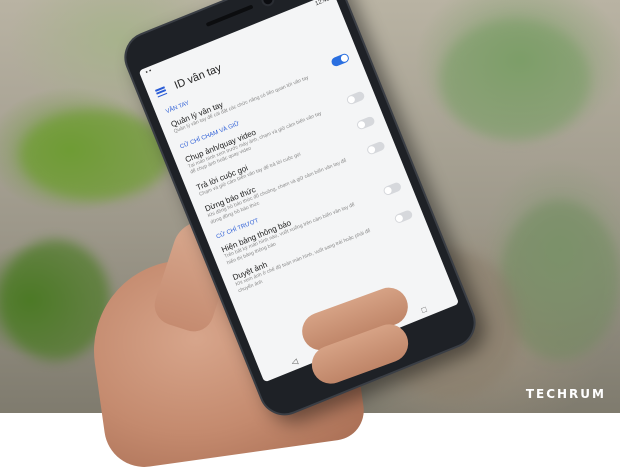 The image size is (620, 472). I want to click on back-icon: ◁, so click(294, 361).